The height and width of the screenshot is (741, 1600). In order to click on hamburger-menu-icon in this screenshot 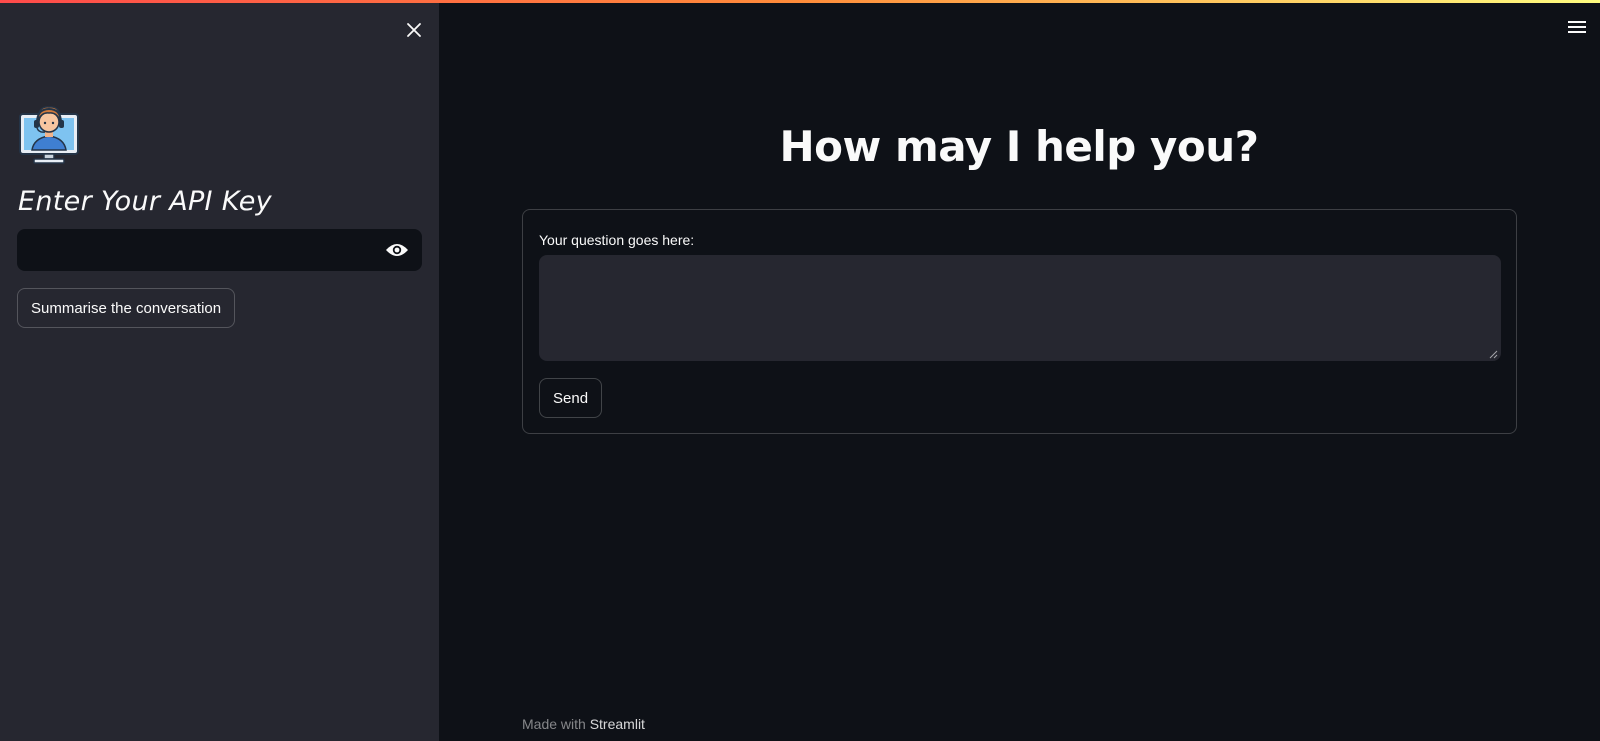, I will do `click(1577, 27)`.